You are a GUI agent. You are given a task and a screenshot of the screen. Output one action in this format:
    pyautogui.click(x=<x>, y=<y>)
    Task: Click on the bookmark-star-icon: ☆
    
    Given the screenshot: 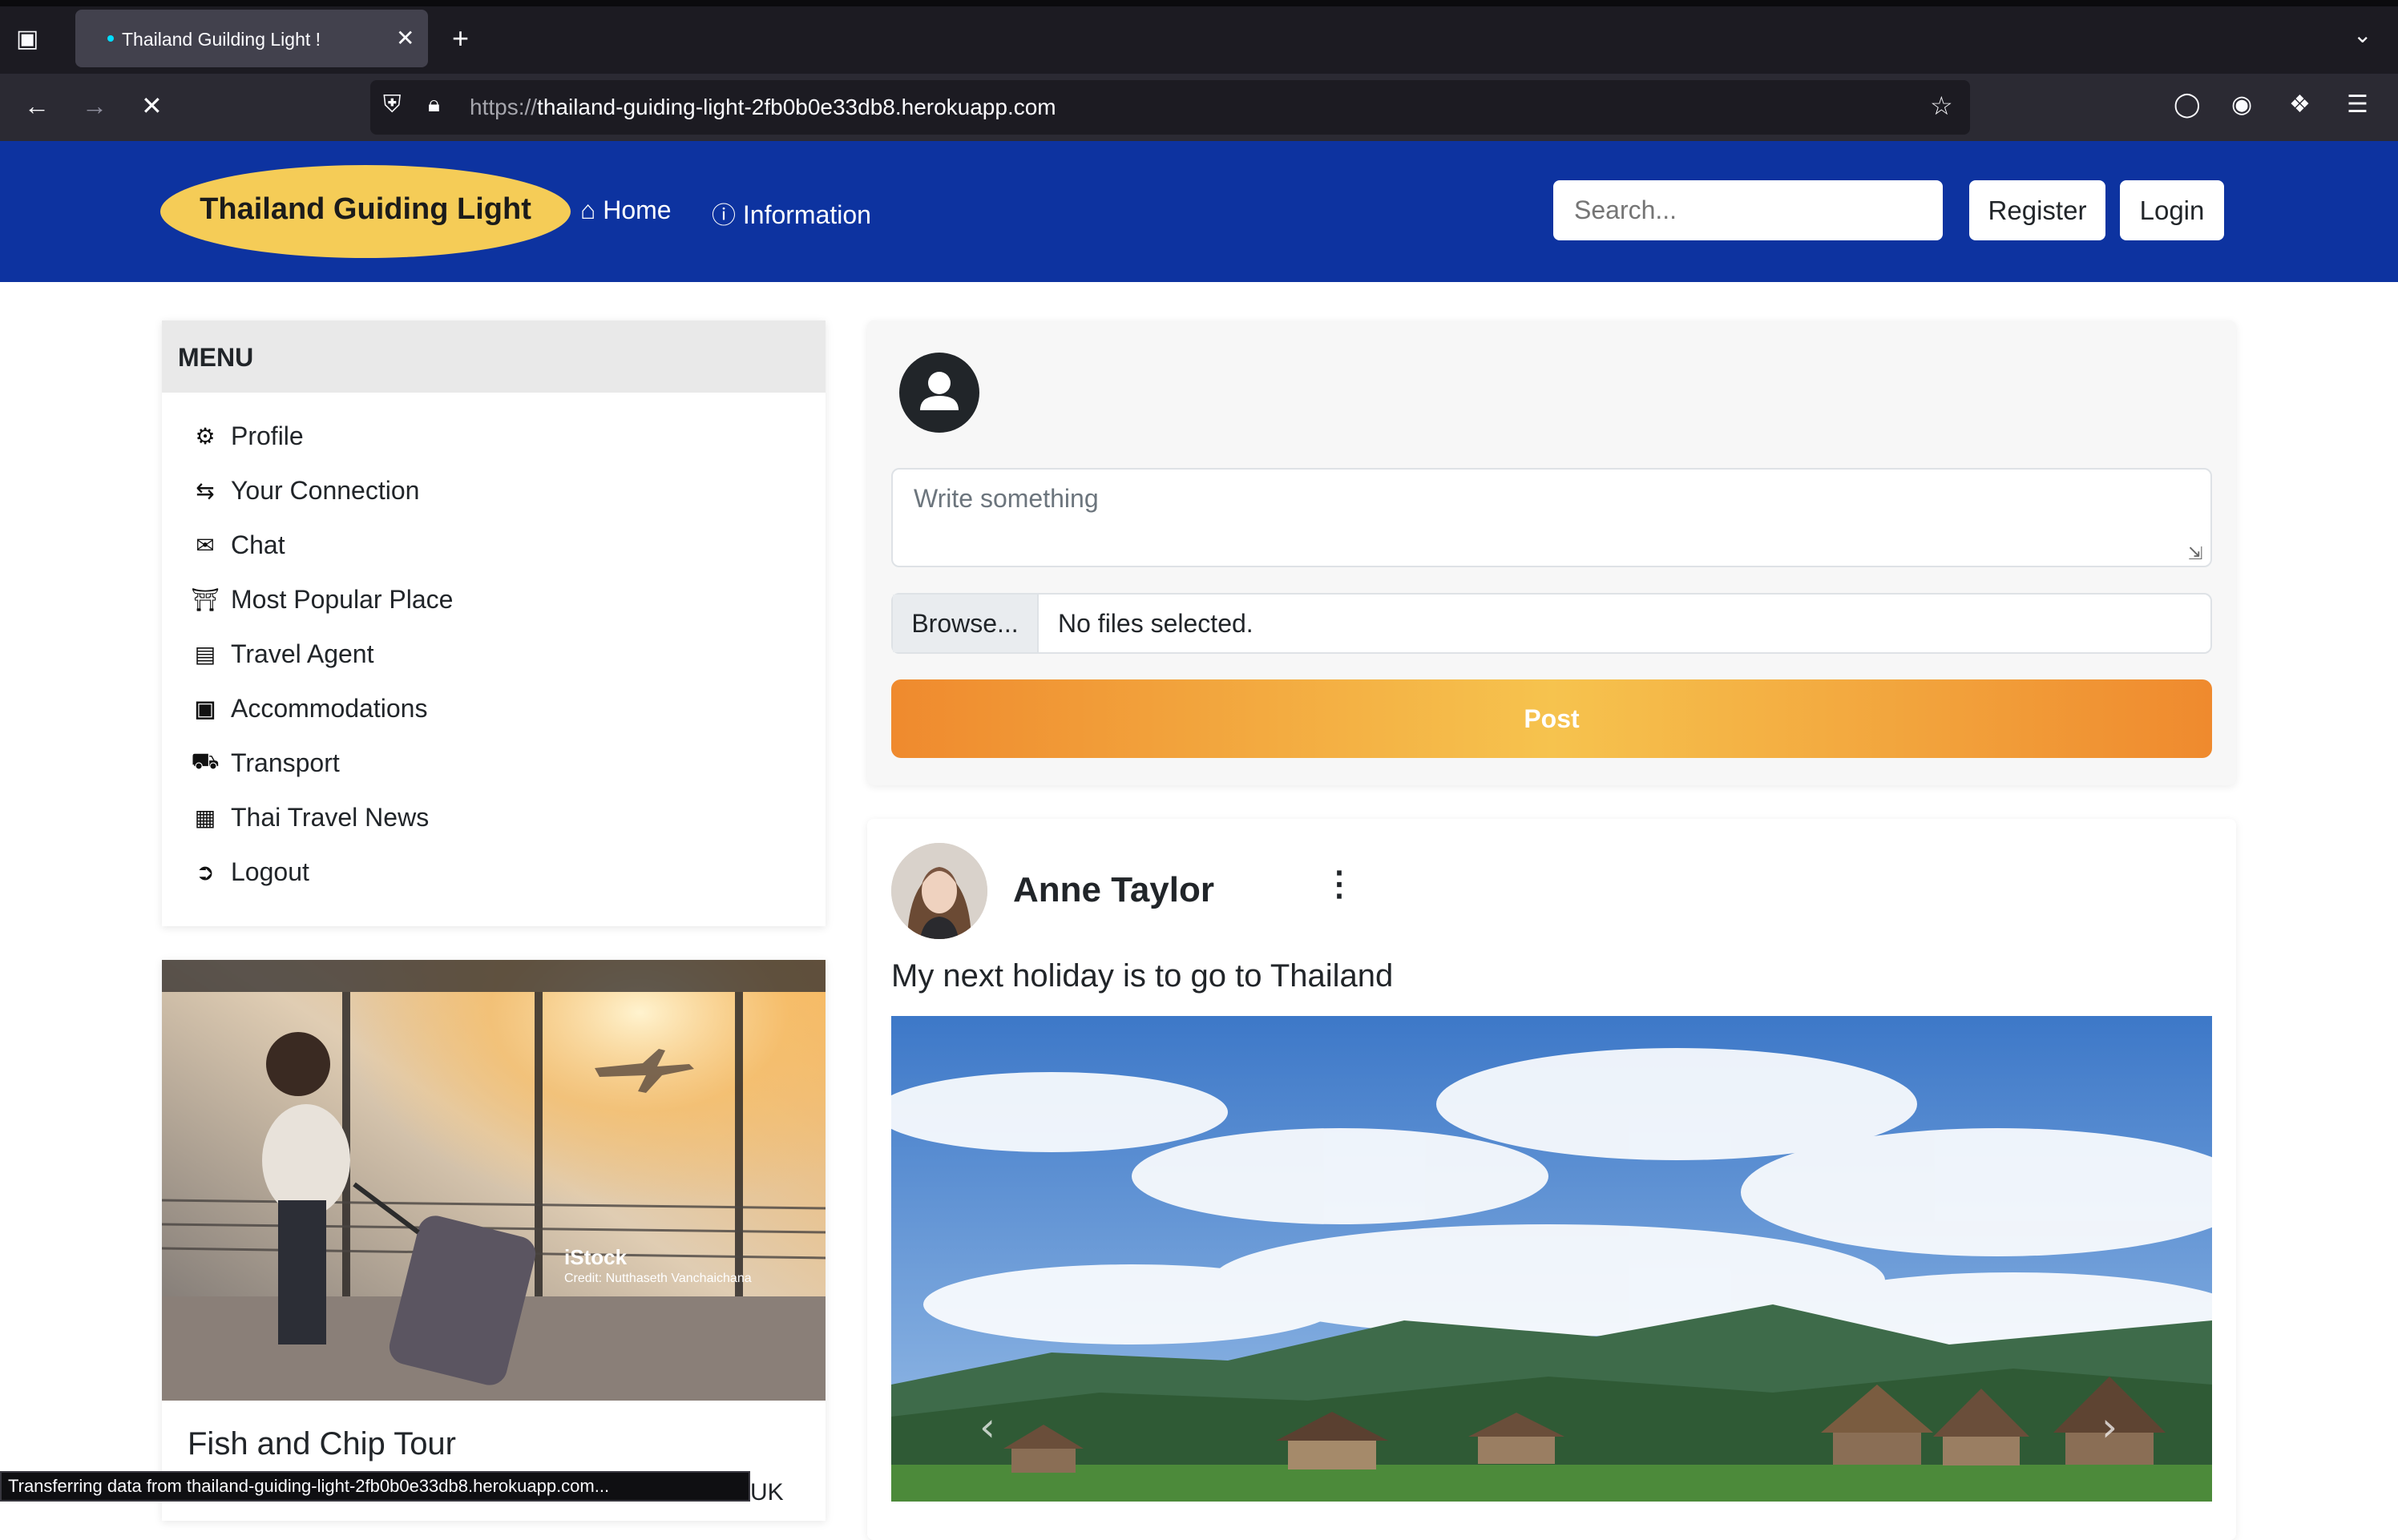 What is the action you would take?
    pyautogui.click(x=1942, y=106)
    